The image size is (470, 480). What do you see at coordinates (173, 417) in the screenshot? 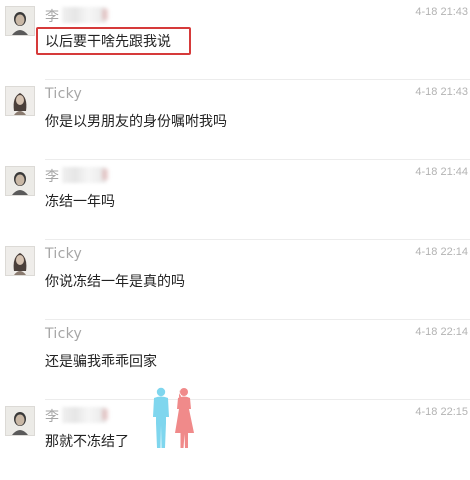
I see `couple-silhouette-icon` at bounding box center [173, 417].